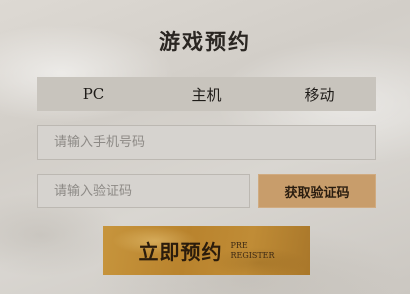 This screenshot has width=410, height=294. What do you see at coordinates (239, 245) in the screenshot?
I see `preregister-sub-line1: PRE` at bounding box center [239, 245].